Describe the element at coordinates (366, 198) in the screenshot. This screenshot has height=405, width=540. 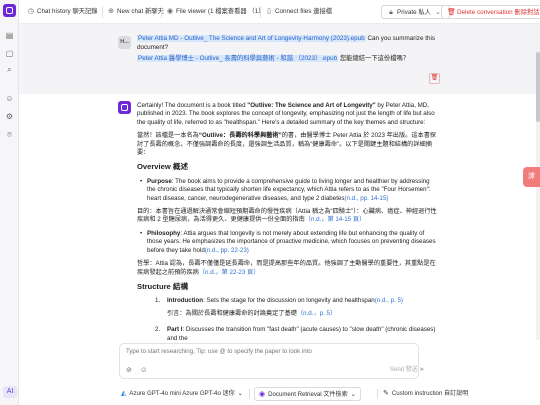
I see `citation-link: (n.d., pp. 14-15)` at that location.